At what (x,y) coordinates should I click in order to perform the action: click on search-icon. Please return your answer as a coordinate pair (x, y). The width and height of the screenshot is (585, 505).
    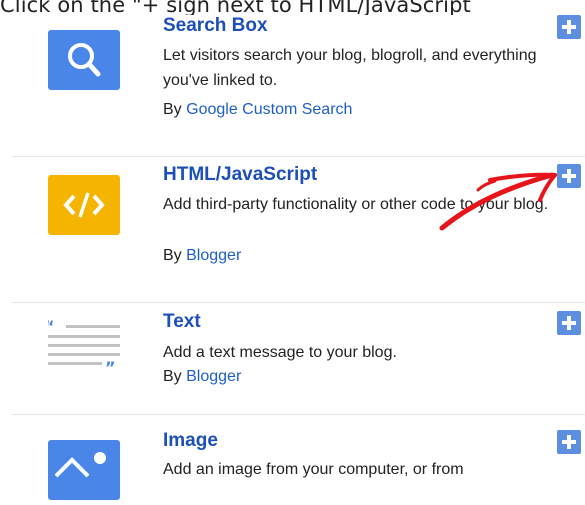
    Looking at the image, I should click on (84, 60).